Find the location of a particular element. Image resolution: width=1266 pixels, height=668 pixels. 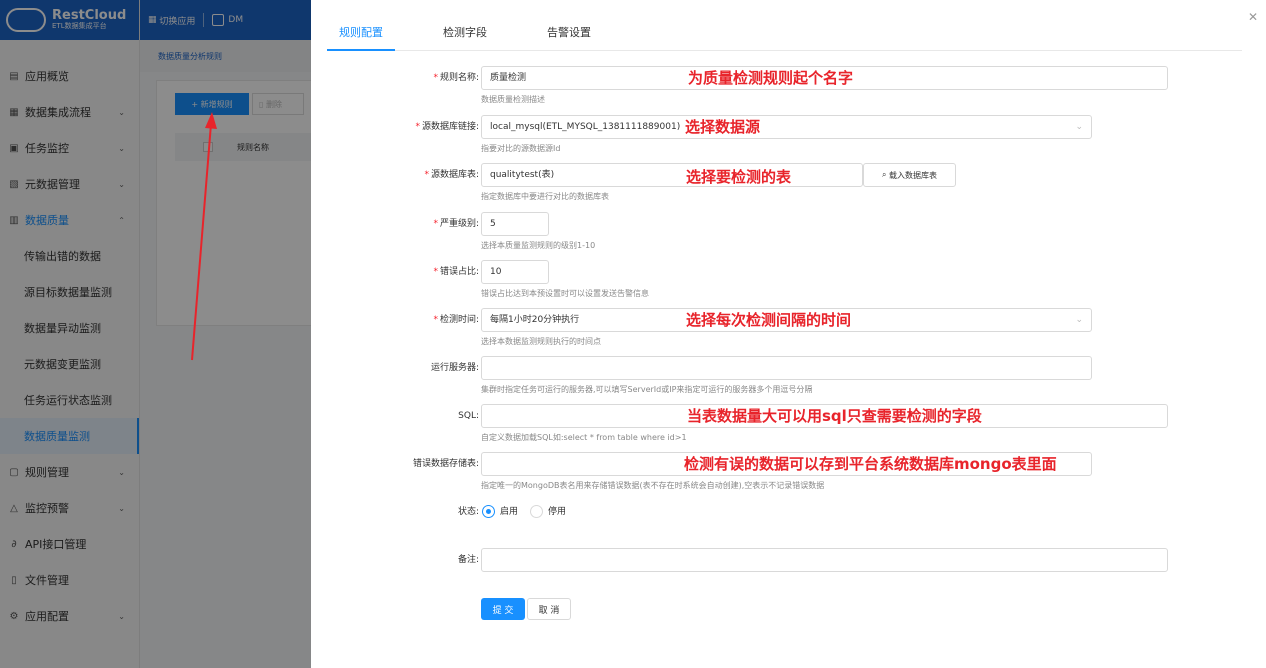

server-label: 运行服务器: is located at coordinates (454, 368).